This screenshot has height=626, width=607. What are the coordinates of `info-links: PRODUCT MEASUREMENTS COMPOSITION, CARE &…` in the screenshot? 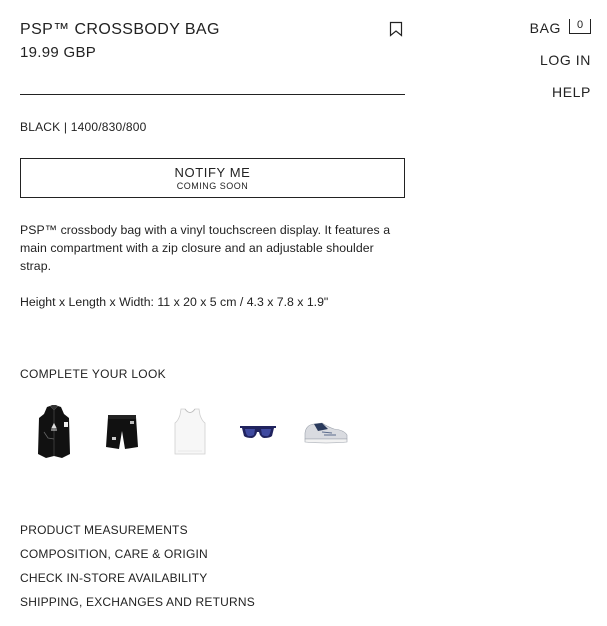 It's located at (212, 566).